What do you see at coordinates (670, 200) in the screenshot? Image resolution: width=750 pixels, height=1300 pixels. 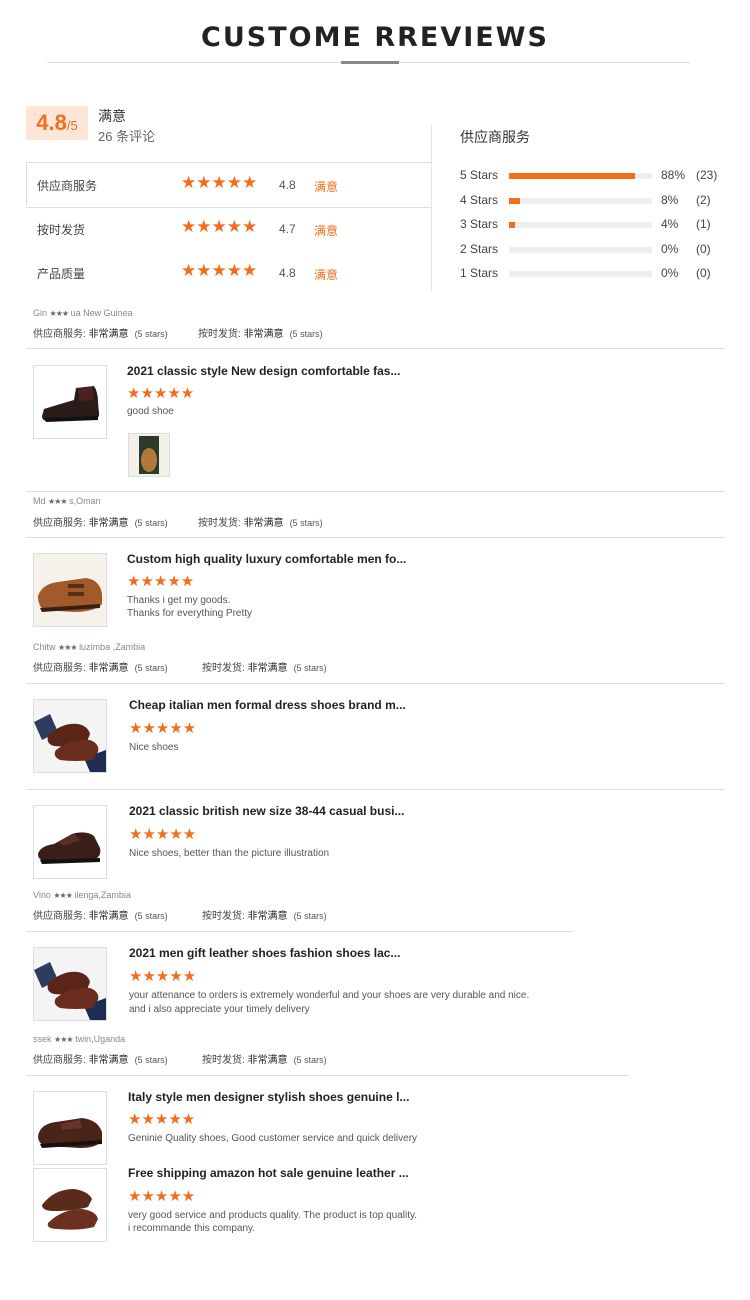 I see `distribution-percent: 8%` at bounding box center [670, 200].